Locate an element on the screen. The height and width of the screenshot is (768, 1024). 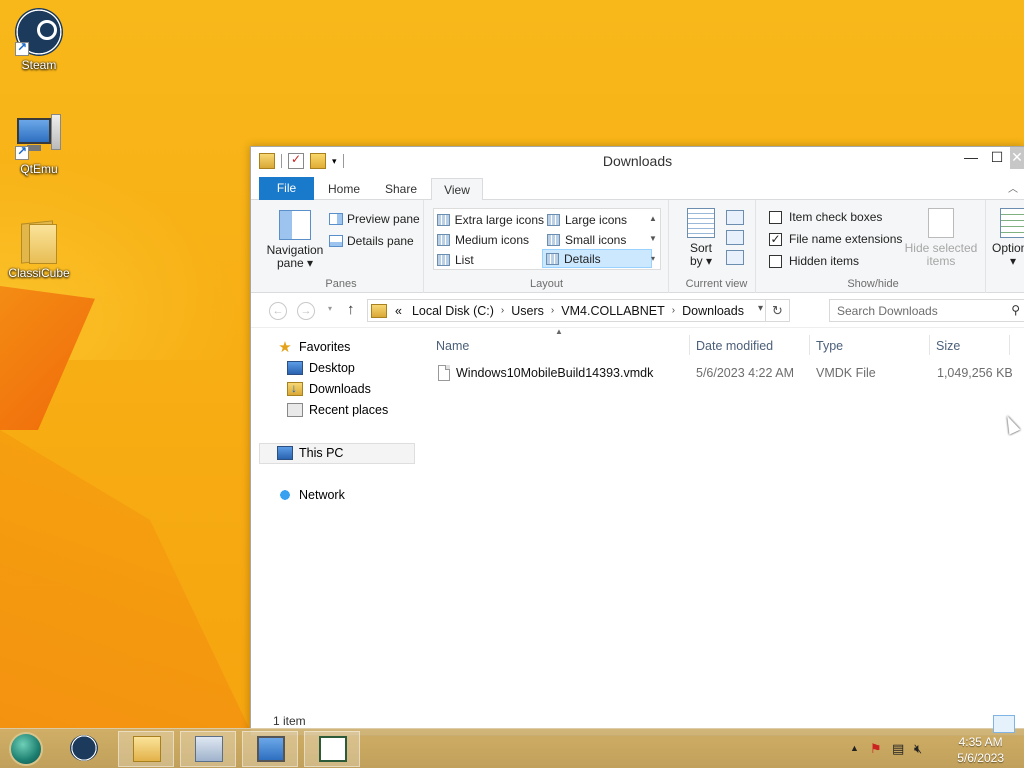
group-by-icon is located at coordinates (735, 217).